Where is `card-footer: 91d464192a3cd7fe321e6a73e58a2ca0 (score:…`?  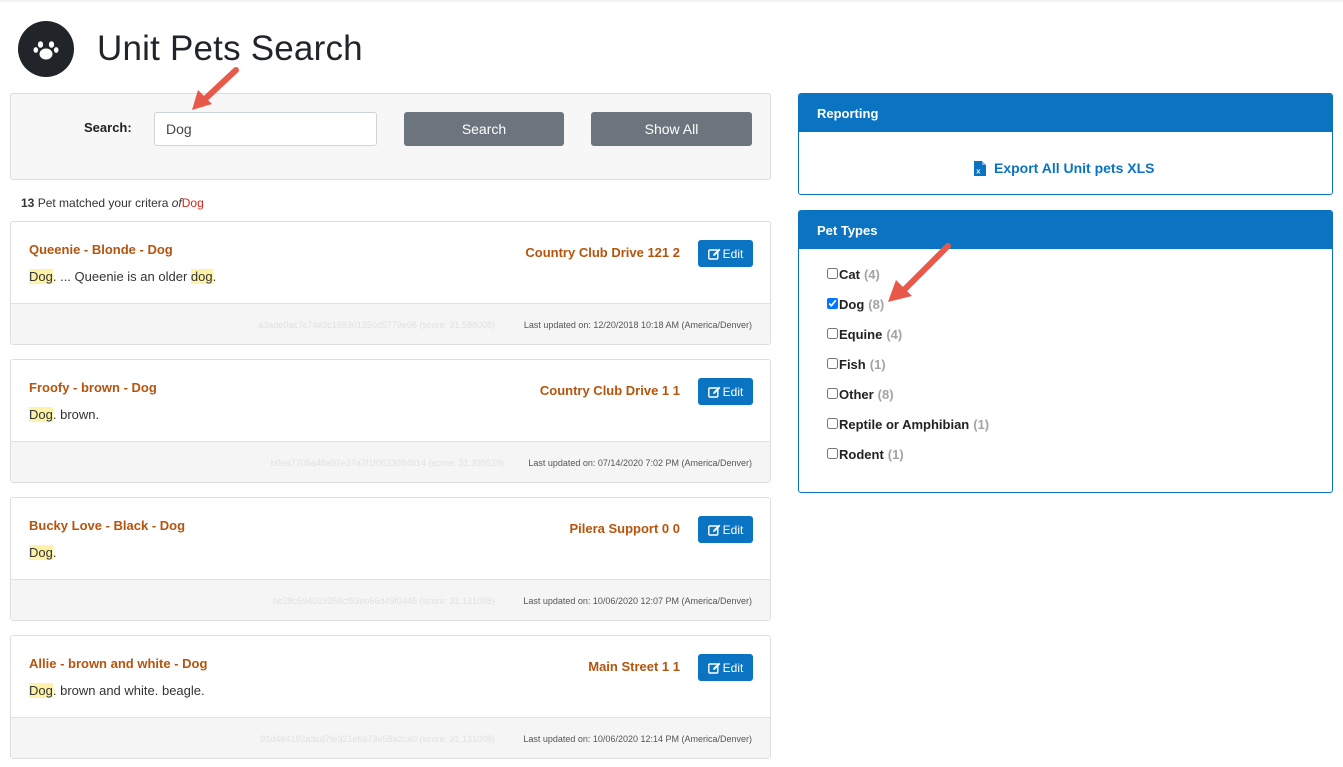
card-footer: 91d464192a3cd7fe321e6a73e58a2ca0 (score:… is located at coordinates (390, 737).